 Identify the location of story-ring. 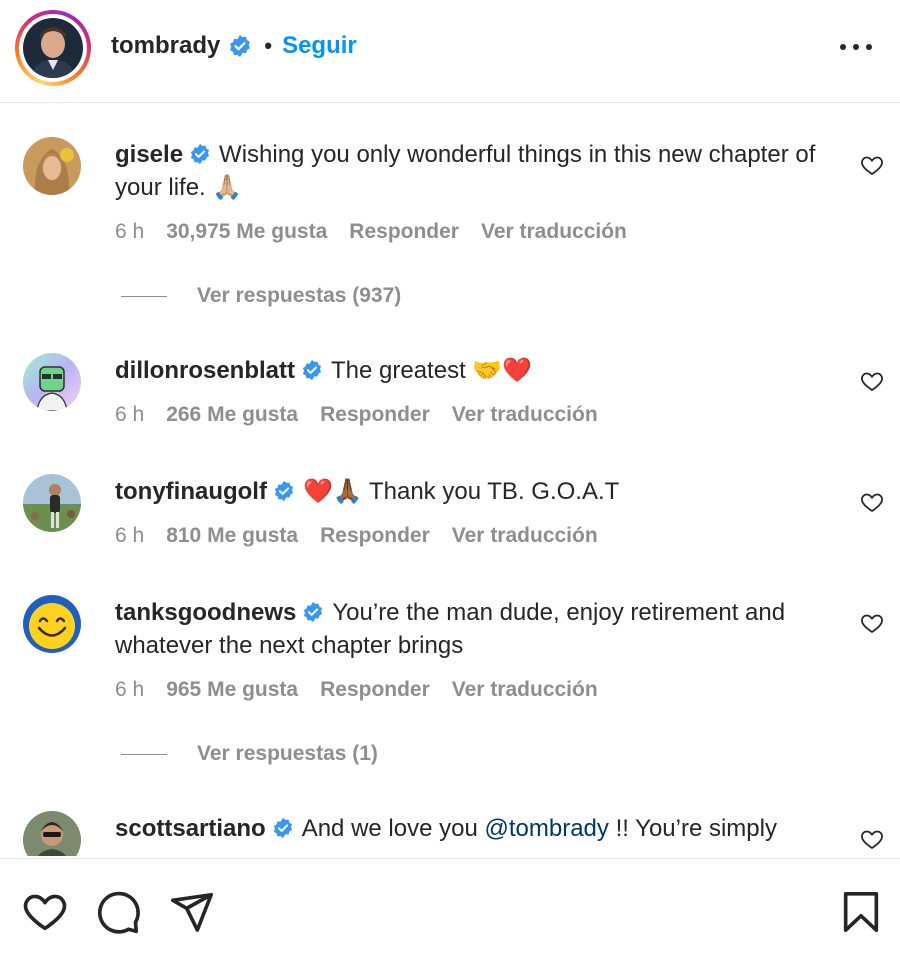
(53, 48).